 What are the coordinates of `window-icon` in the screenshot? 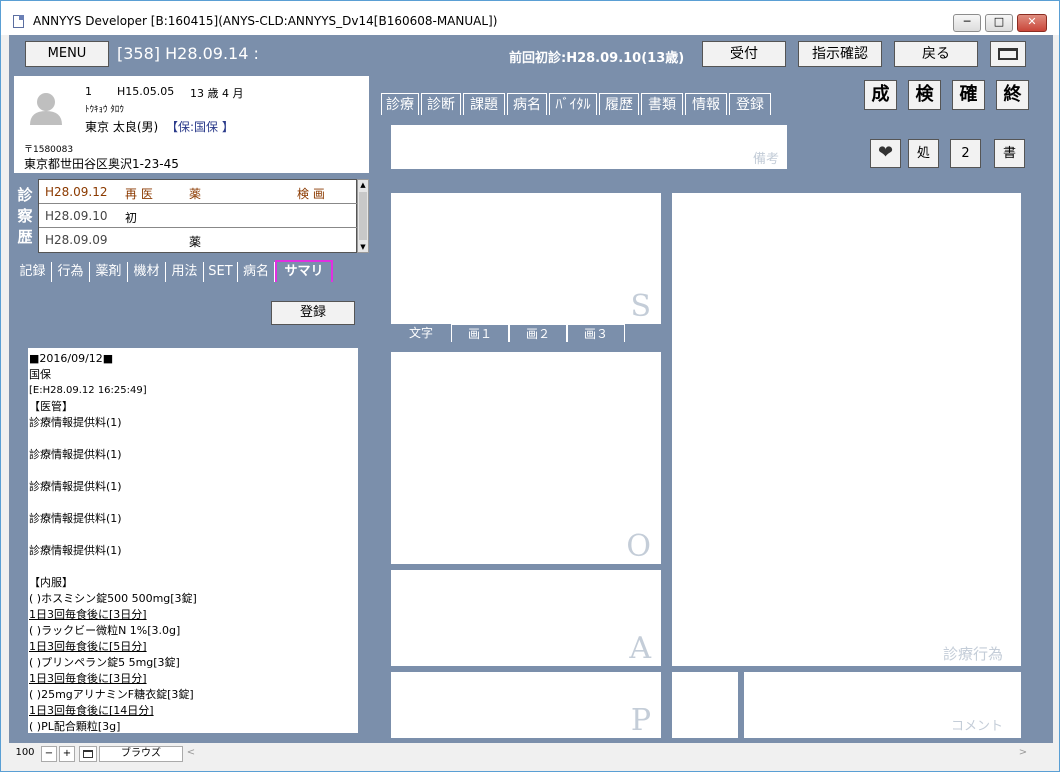 It's located at (1008, 54).